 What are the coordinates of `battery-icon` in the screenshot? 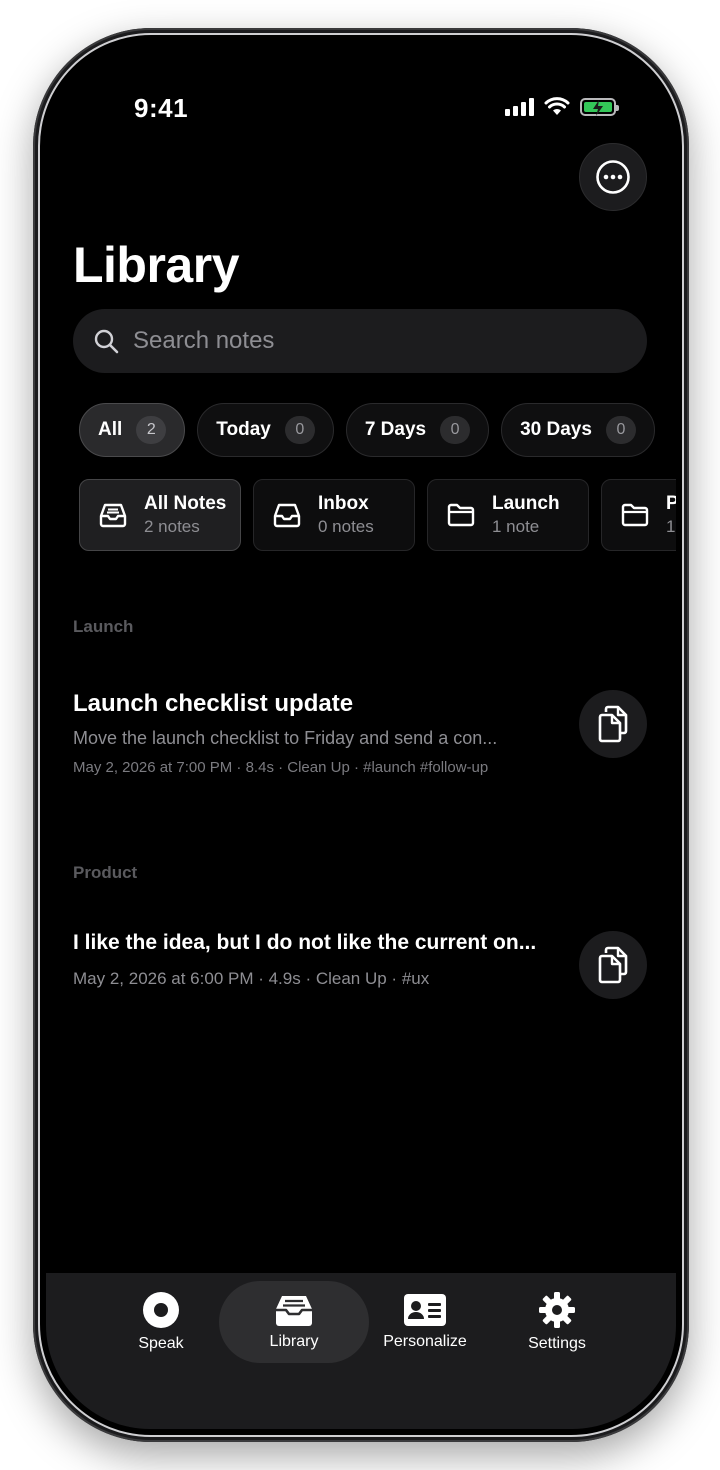 It's located at (599, 106).